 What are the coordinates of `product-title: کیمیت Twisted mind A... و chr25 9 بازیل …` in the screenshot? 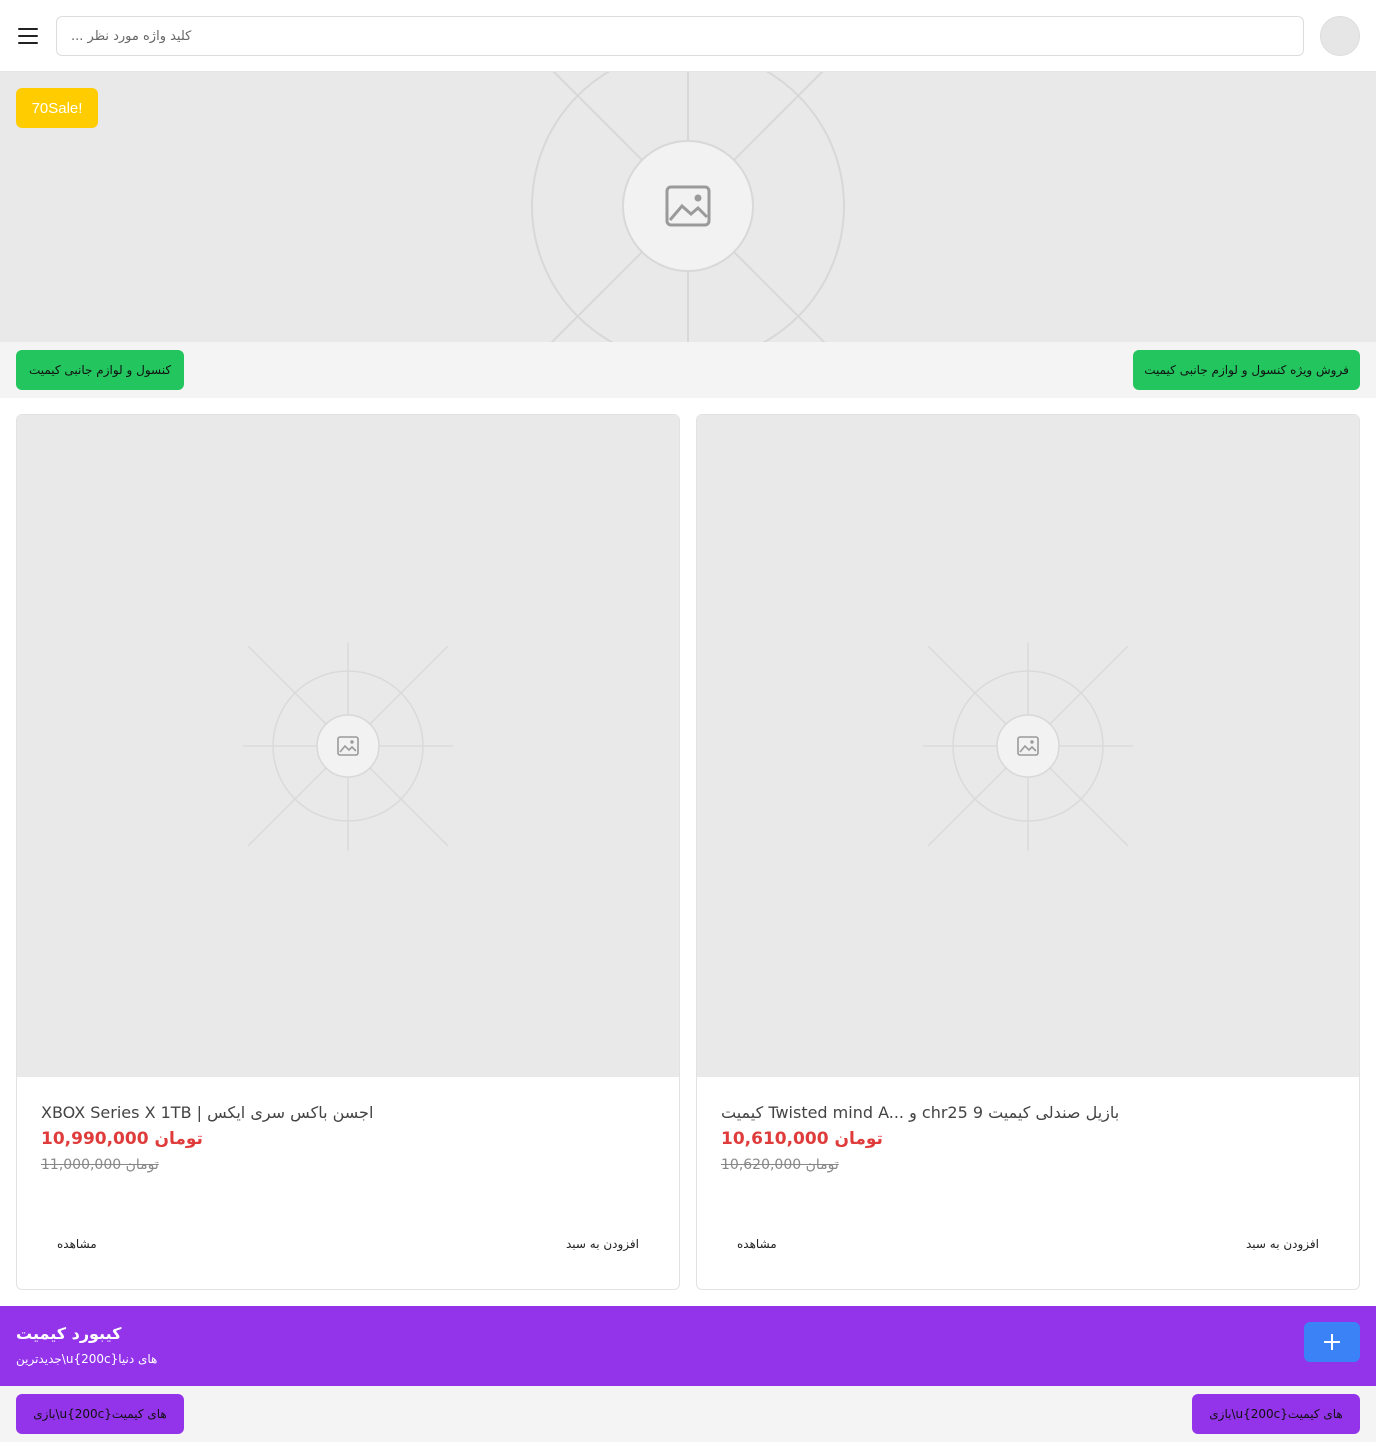 It's located at (920, 1112).